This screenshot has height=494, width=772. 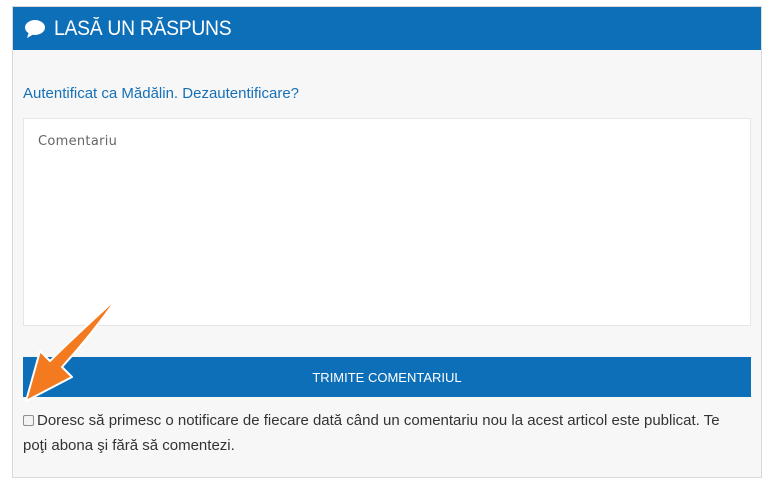 I want to click on logout-link: Dezautentificare?, so click(x=240, y=93).